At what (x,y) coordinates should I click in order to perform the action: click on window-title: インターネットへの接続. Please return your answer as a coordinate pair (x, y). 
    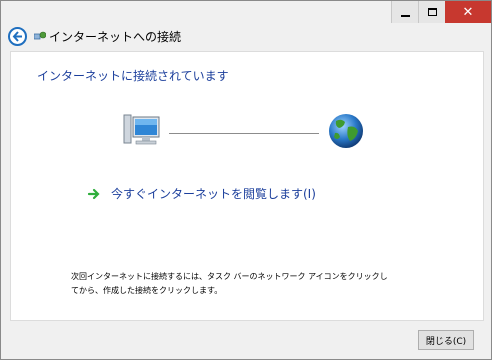
    Looking at the image, I should click on (115, 36).